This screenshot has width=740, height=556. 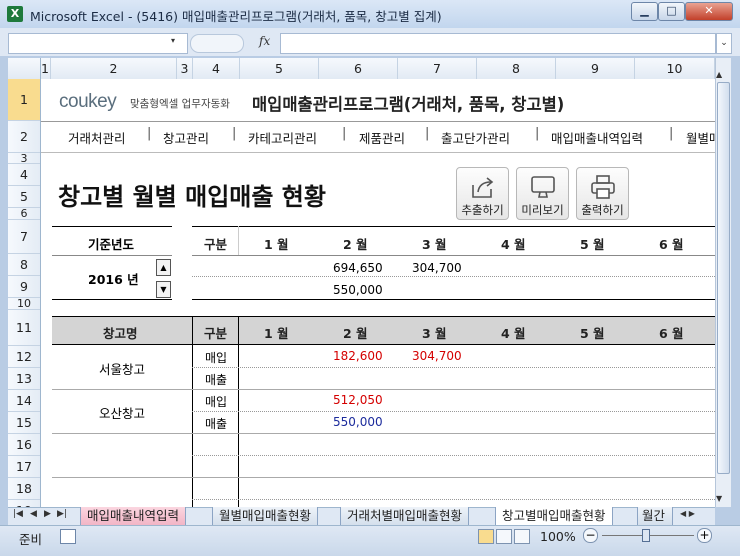 I want to click on formula-tools, so click(x=217, y=43).